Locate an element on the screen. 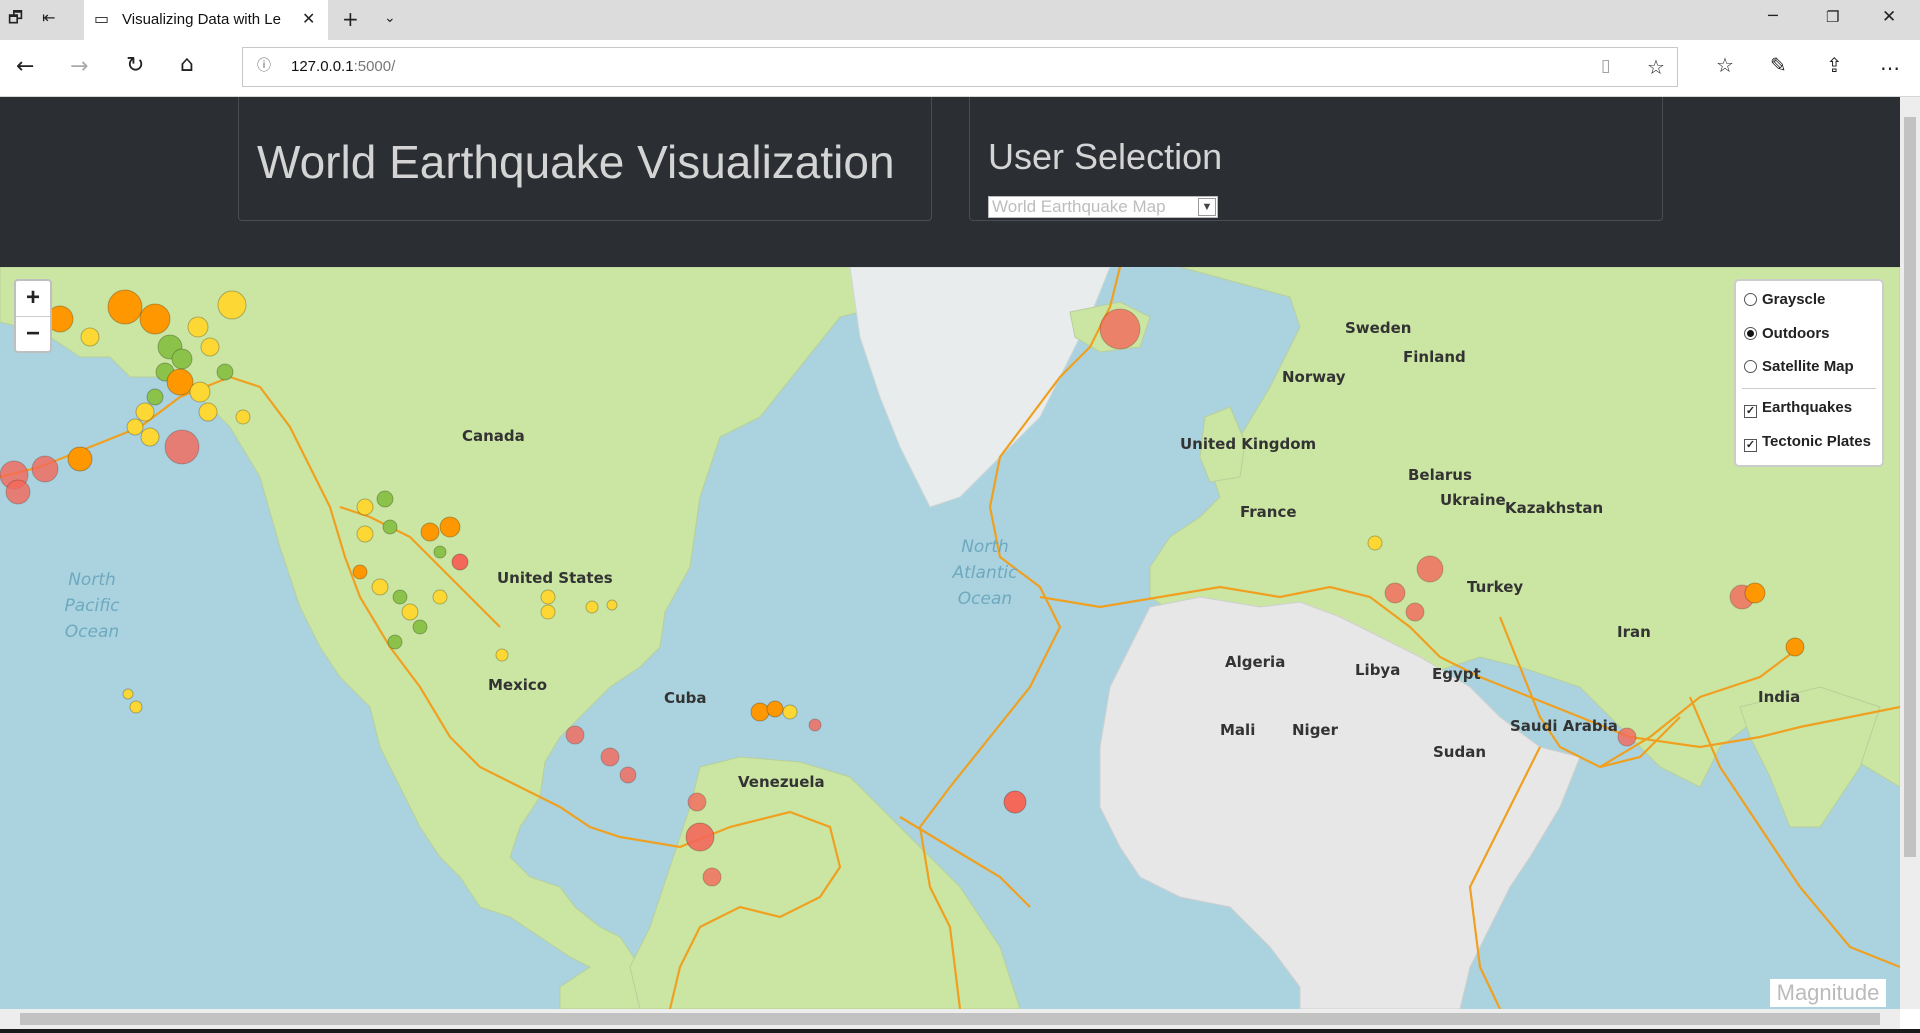 Image resolution: width=1920 pixels, height=1033 pixels. svg-text: Mali is located at coordinates (1237, 730).